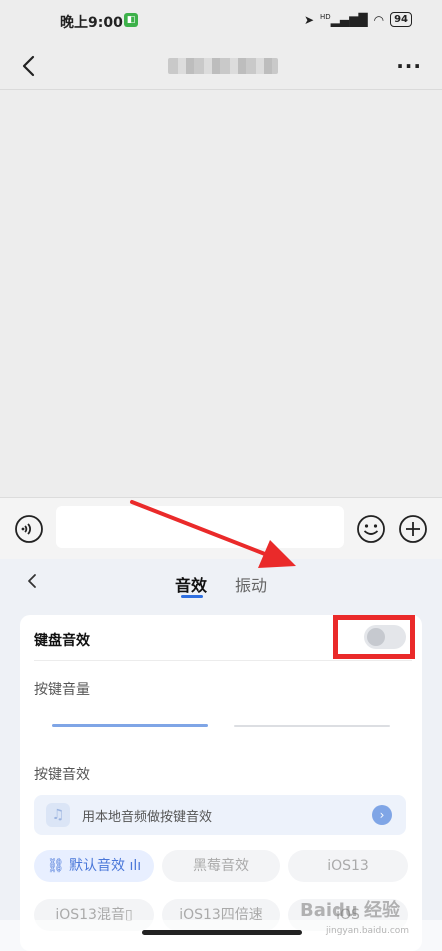  Describe the element at coordinates (325, 16) in the screenshot. I see `signal-label: HD` at that location.